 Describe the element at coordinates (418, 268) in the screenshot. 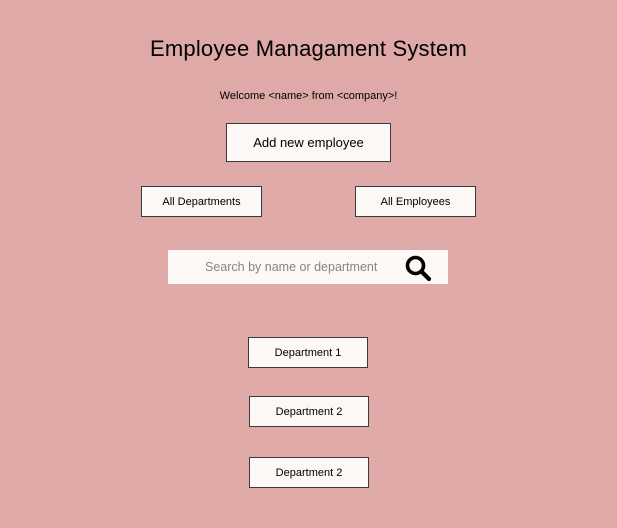

I see `search-icon` at that location.